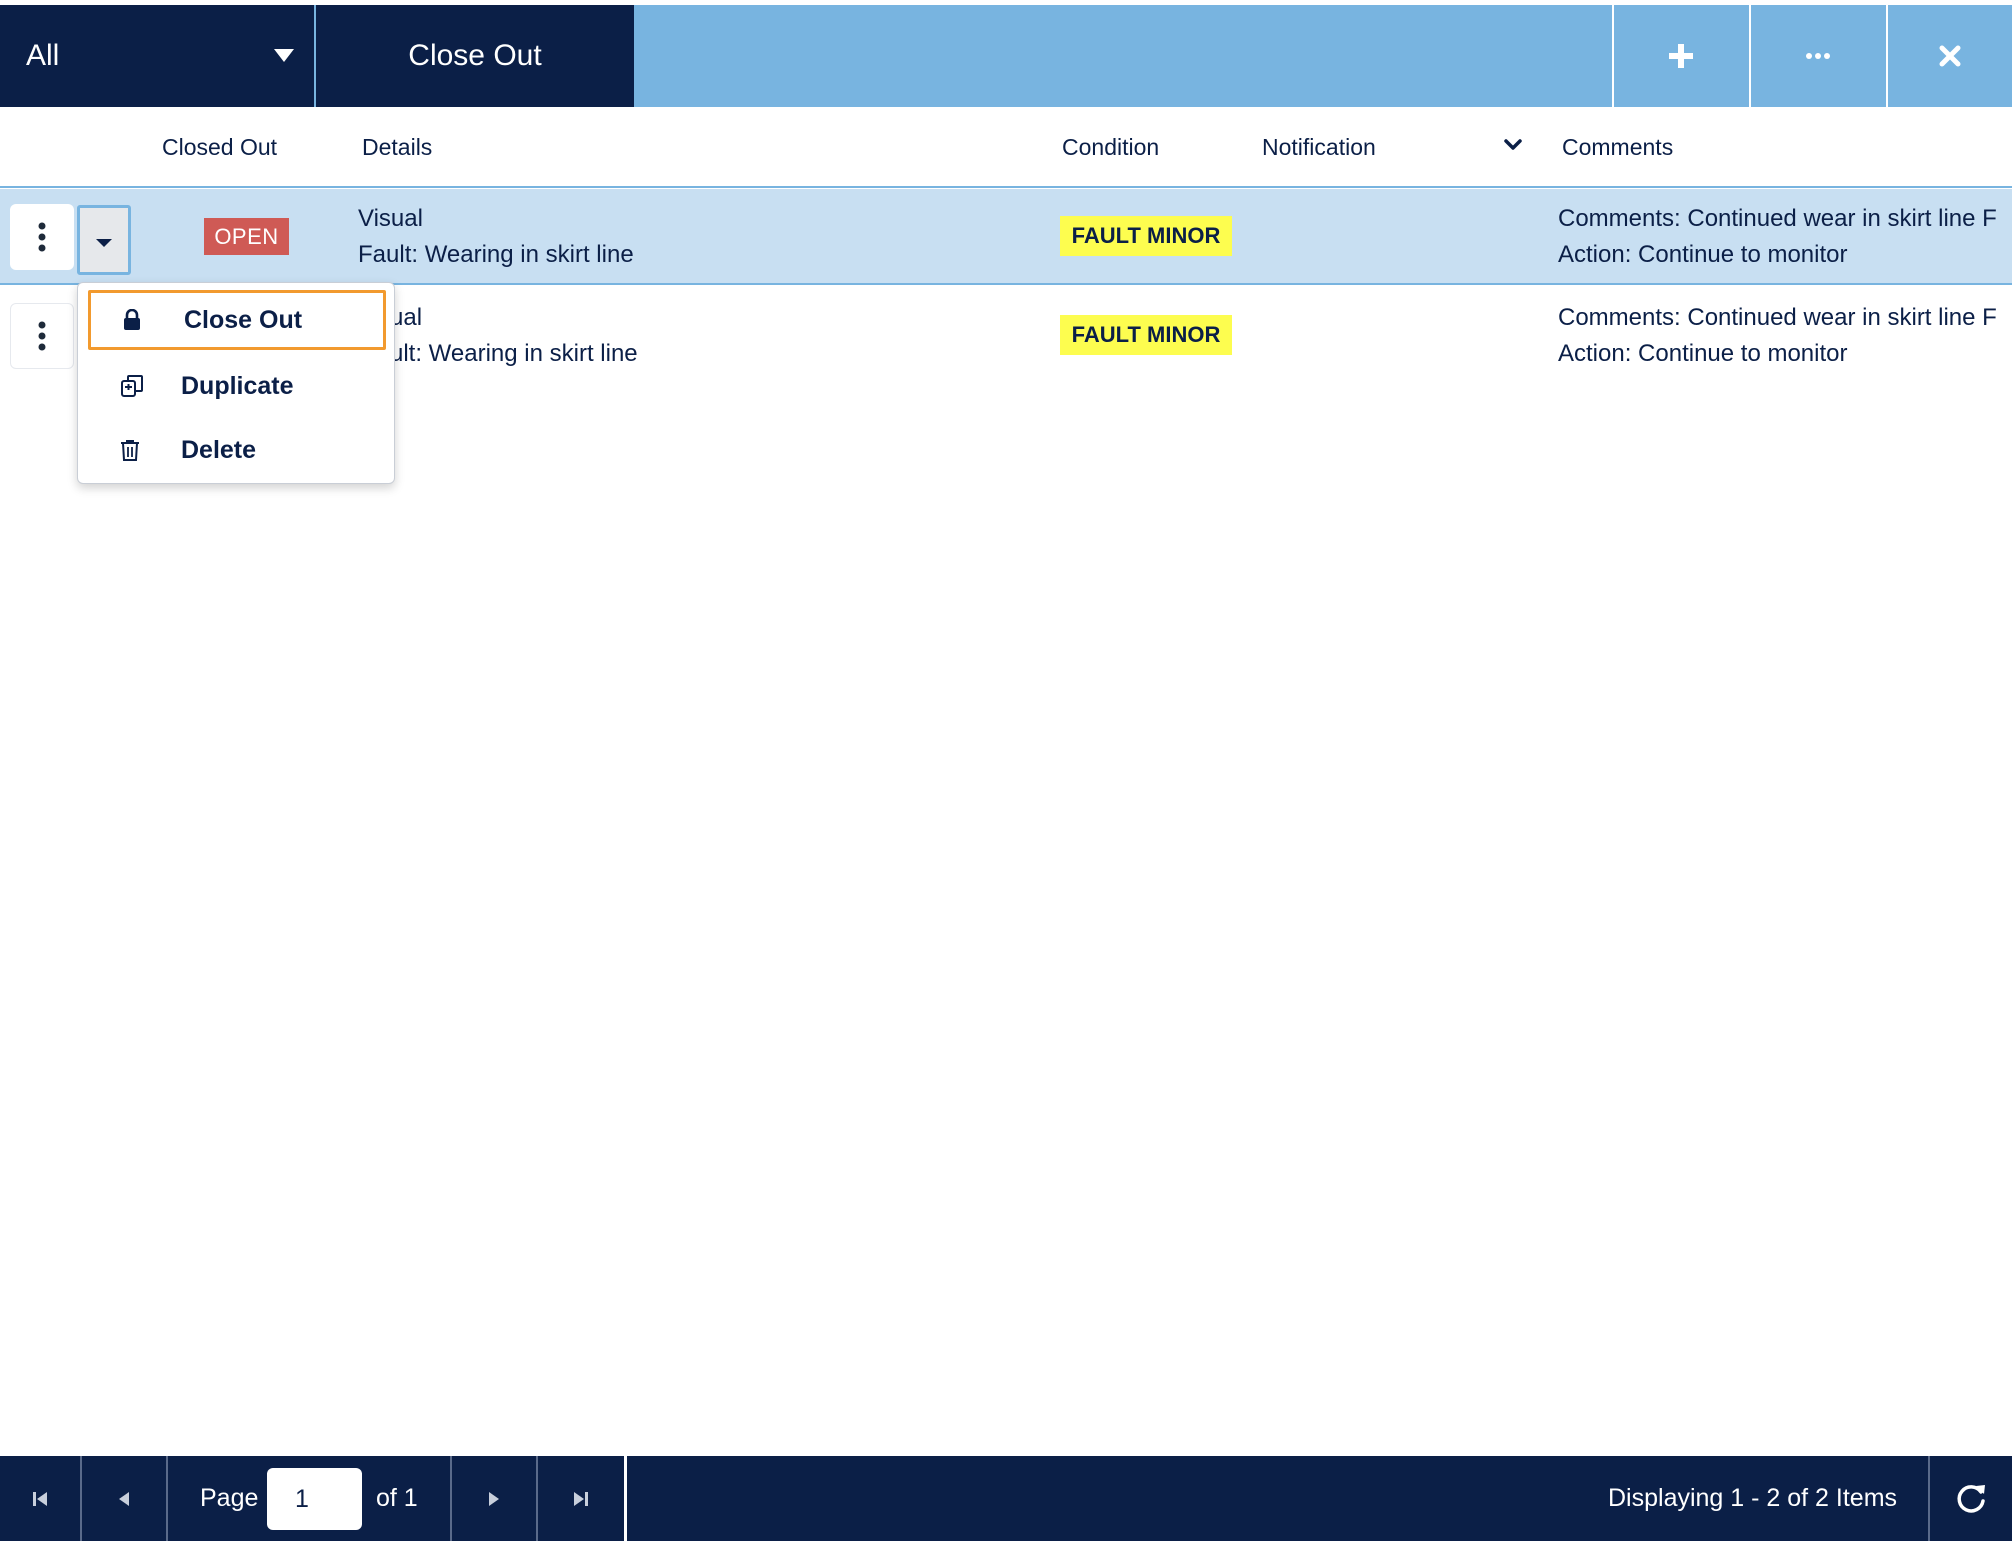 The height and width of the screenshot is (1541, 2012). I want to click on plus-icon, so click(1680, 56).